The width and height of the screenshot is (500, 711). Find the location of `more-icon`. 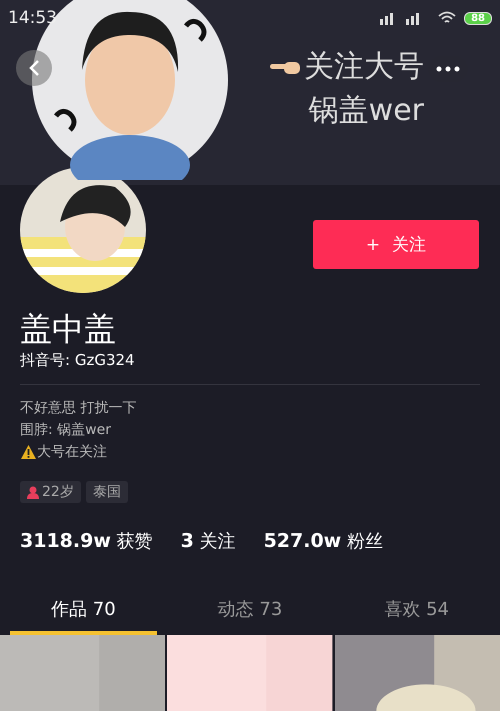

more-icon is located at coordinates (448, 69).